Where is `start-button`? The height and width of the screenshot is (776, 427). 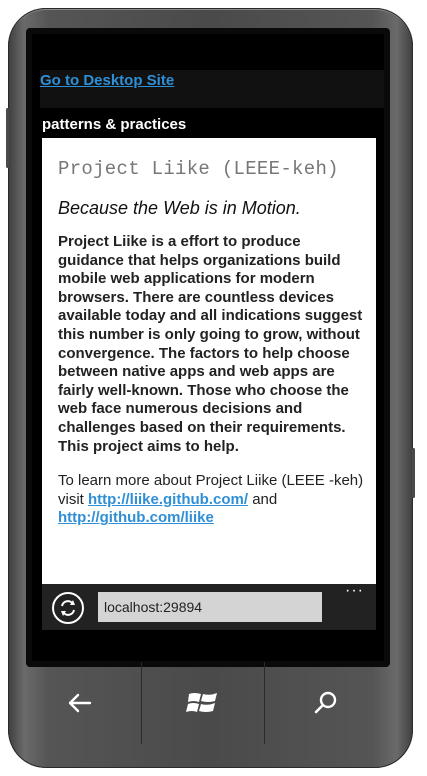 start-button is located at coordinates (203, 703).